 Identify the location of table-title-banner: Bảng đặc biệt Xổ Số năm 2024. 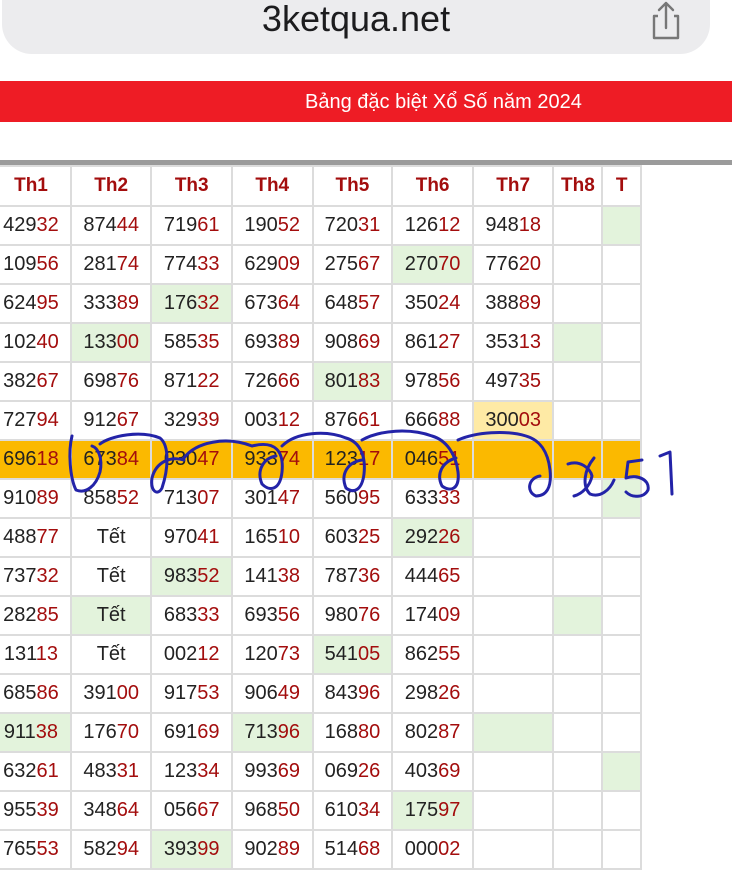
(366, 101).